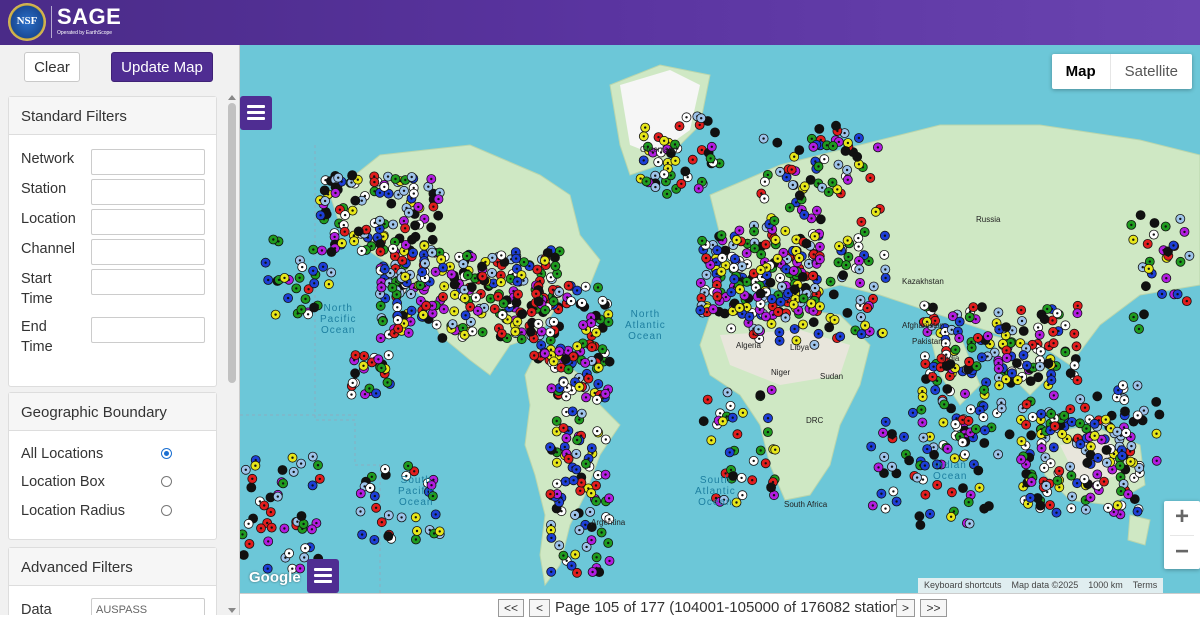  What do you see at coordinates (166, 481) in the screenshot?
I see `location-box-radio` at bounding box center [166, 481].